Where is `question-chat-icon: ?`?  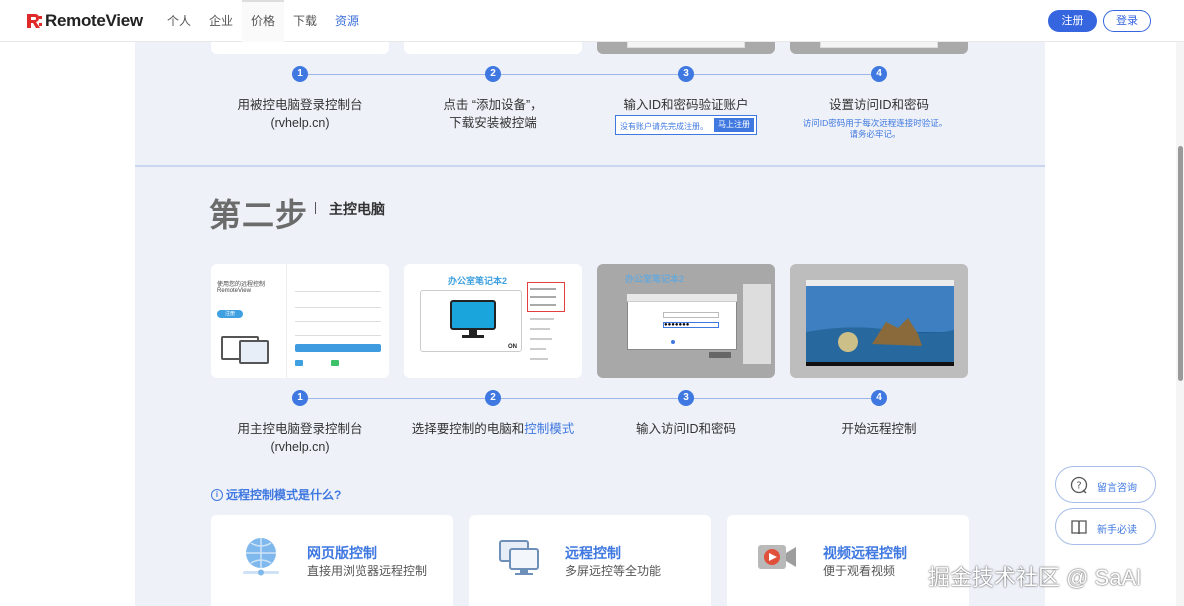
question-chat-icon: ? is located at coordinates (1079, 485).